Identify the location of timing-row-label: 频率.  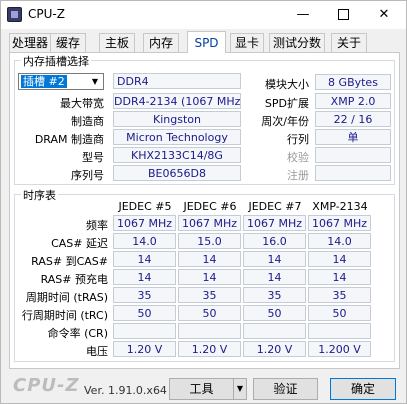
(97, 225).